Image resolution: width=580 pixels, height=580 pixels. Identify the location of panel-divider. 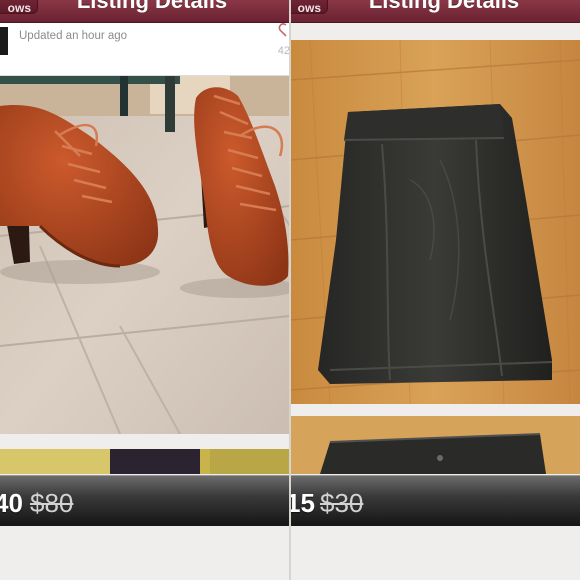
(290, 290).